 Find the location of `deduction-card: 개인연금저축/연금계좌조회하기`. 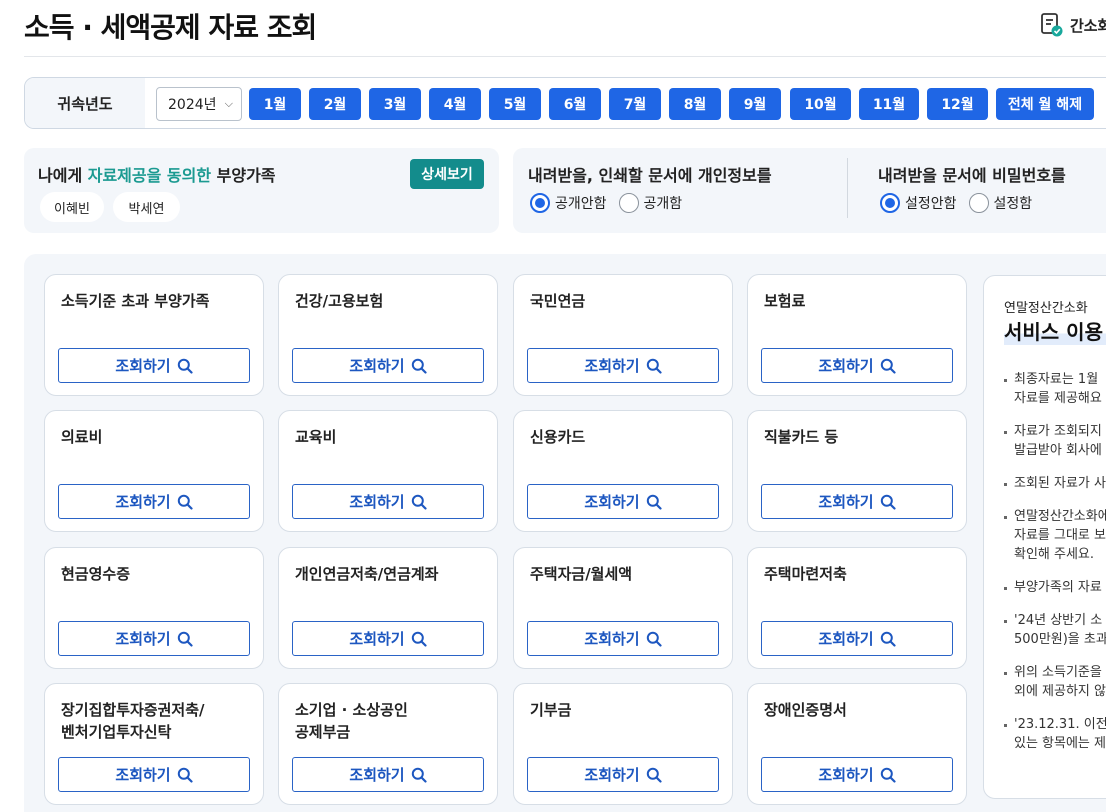

deduction-card: 개인연금저축/연금계좌조회하기 is located at coordinates (388, 608).